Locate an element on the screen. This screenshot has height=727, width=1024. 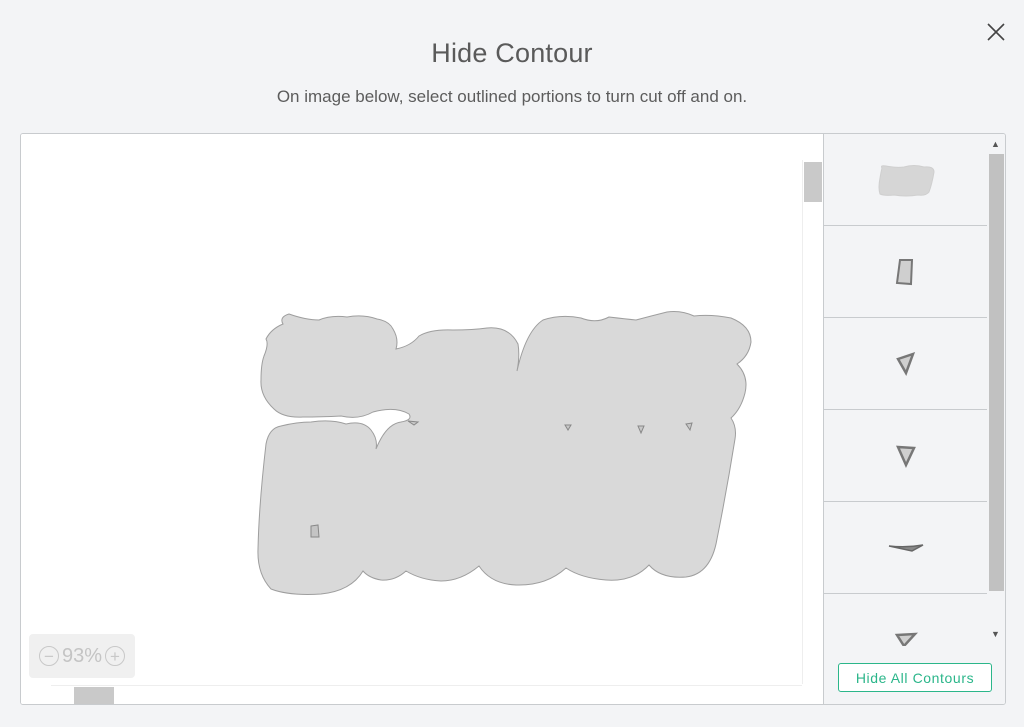
plus-circle-icon: + is located at coordinates (115, 656).